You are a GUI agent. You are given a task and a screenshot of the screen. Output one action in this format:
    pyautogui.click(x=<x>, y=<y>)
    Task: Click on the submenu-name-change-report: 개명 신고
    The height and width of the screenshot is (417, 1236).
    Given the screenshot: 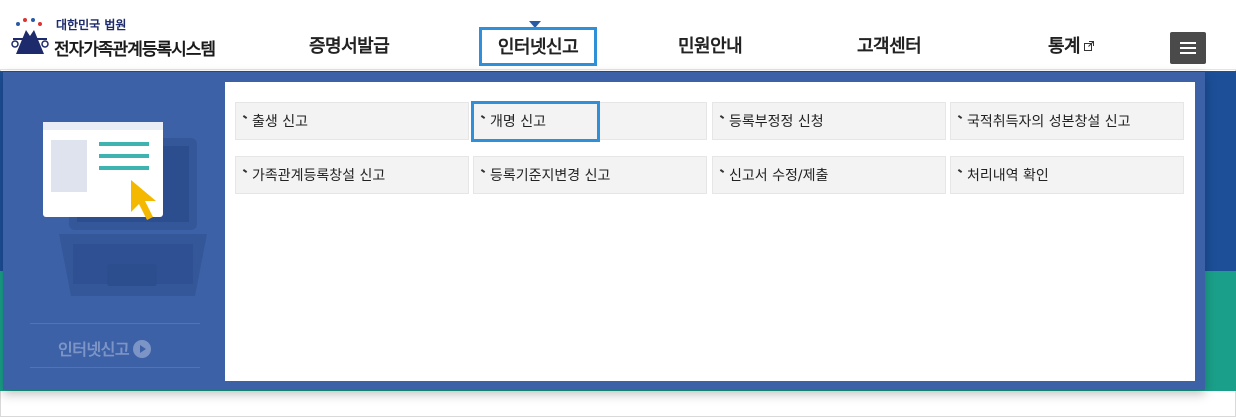 What is the action you would take?
    pyautogui.click(x=590, y=121)
    